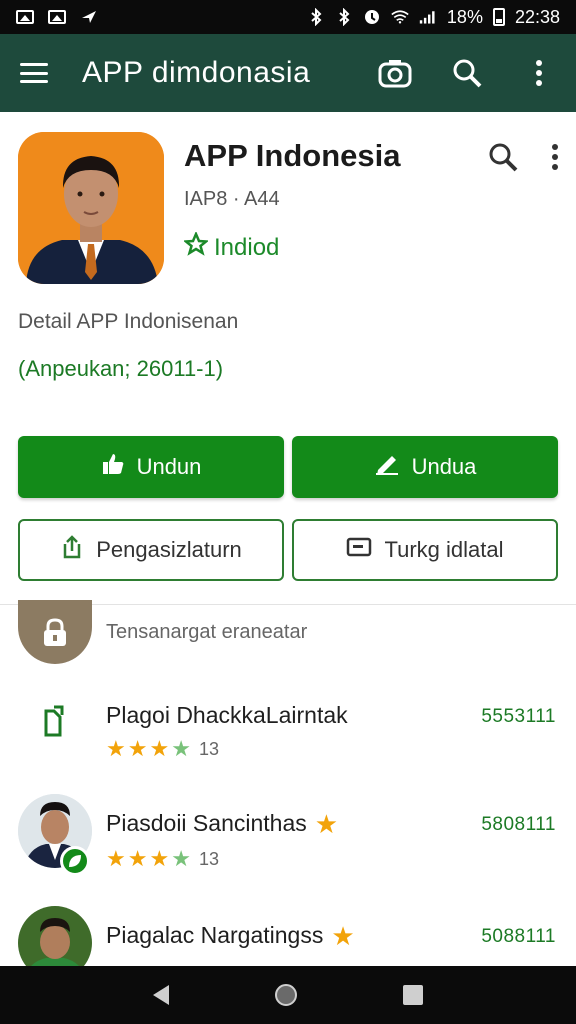  Describe the element at coordinates (428, 17) in the screenshot. I see `signal-icon` at that location.